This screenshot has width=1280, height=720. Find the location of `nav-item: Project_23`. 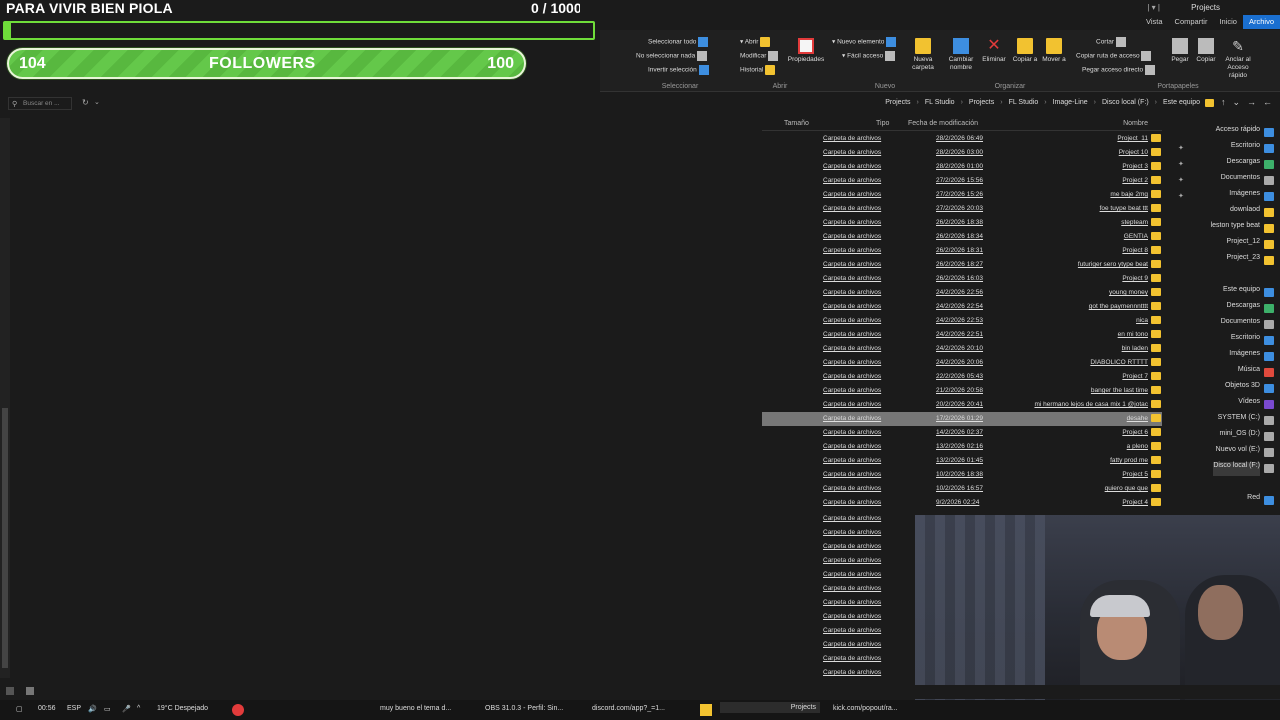

nav-item: Project_23 is located at coordinates (1250, 261).